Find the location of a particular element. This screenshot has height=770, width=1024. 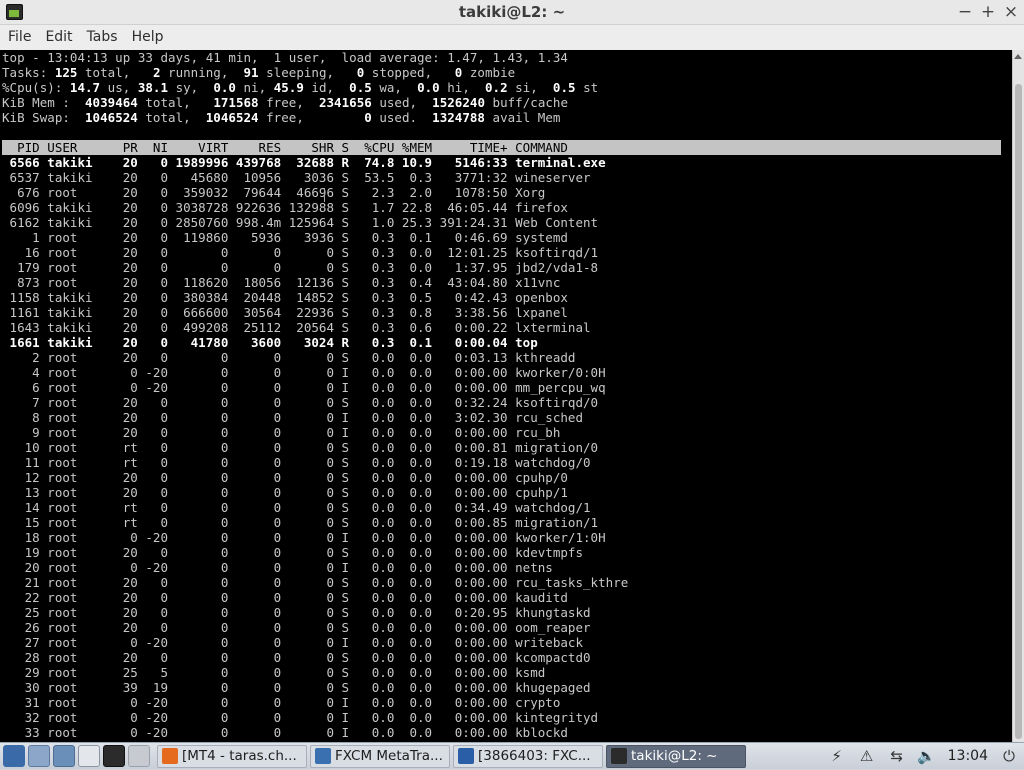

firefox-icon is located at coordinates (170, 756).